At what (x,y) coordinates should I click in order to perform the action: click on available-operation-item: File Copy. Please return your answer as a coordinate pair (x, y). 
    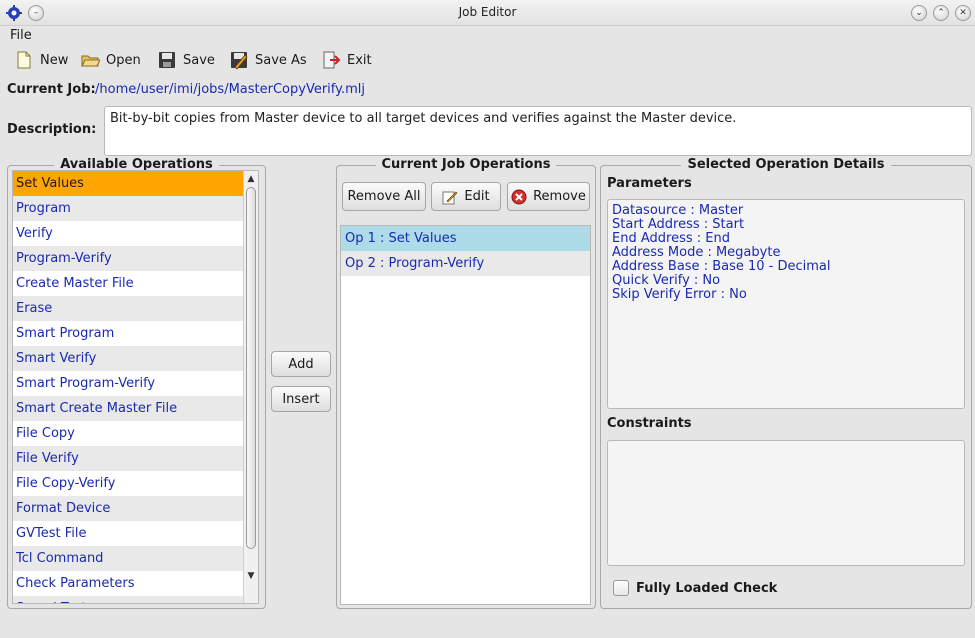
    Looking at the image, I should click on (128, 433).